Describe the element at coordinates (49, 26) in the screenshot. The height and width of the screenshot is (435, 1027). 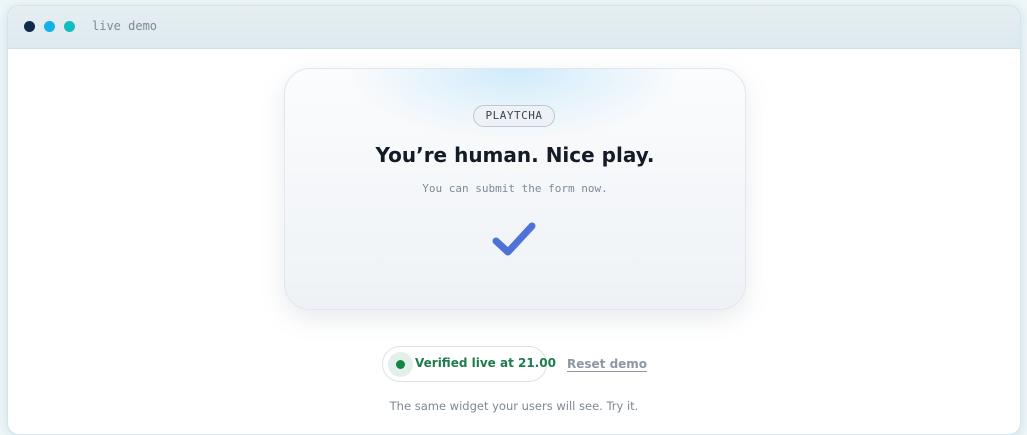
I see `window-dot-blue` at that location.